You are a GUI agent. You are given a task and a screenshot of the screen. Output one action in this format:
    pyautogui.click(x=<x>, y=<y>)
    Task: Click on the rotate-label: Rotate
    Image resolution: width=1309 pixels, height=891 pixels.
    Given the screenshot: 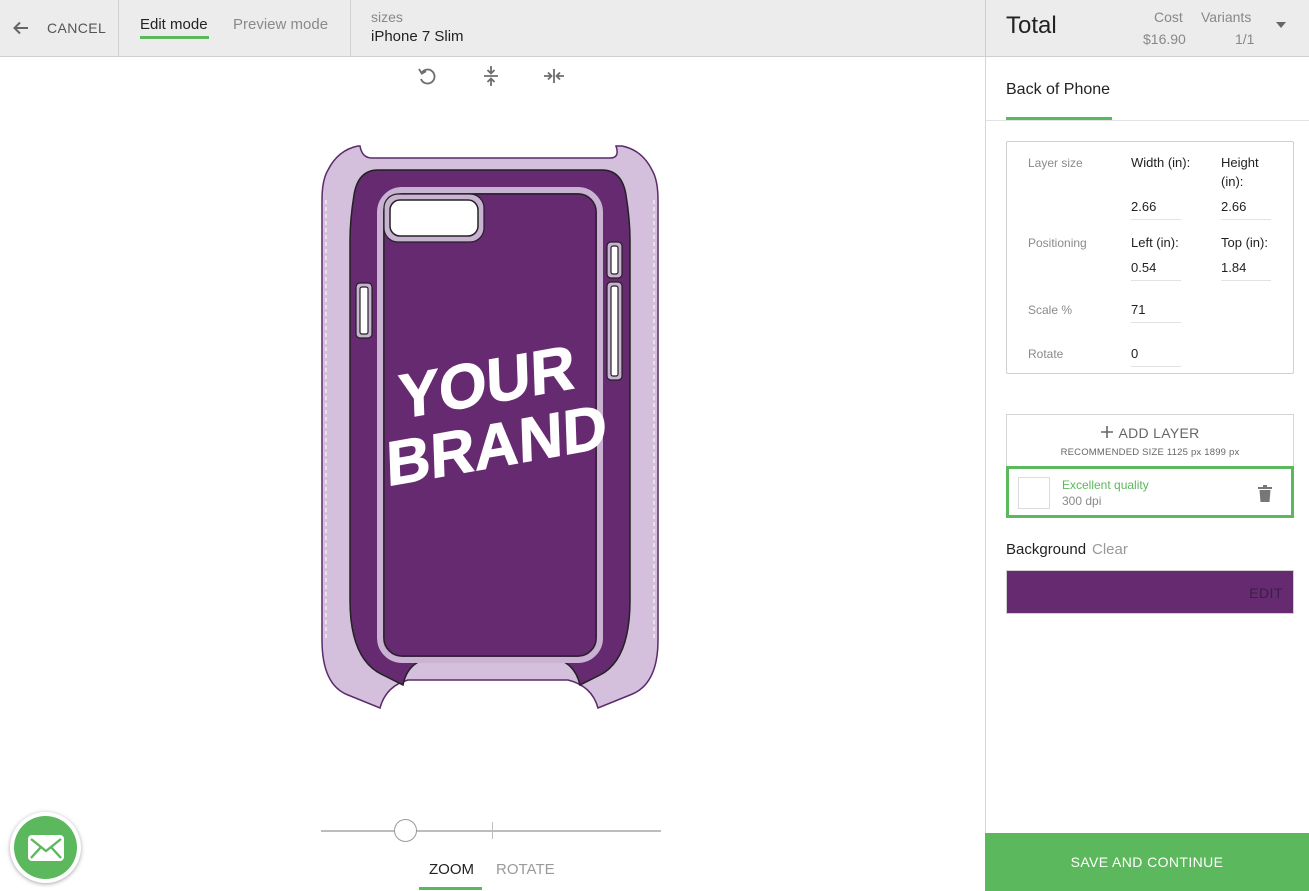 What is the action you would take?
    pyautogui.click(x=1046, y=354)
    